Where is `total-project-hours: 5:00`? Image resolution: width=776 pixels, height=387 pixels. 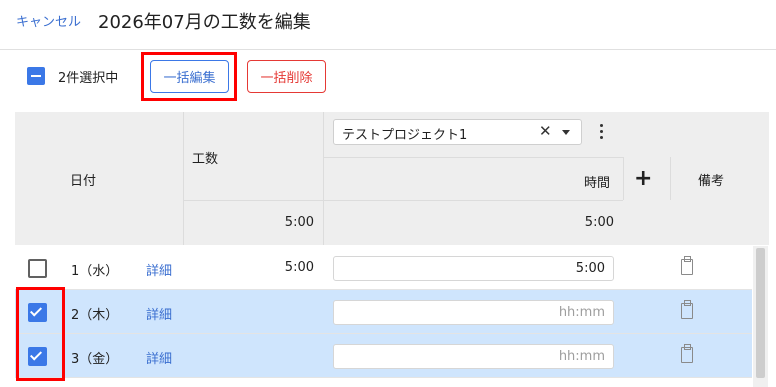
total-project-hours: 5:00 is located at coordinates (599, 222).